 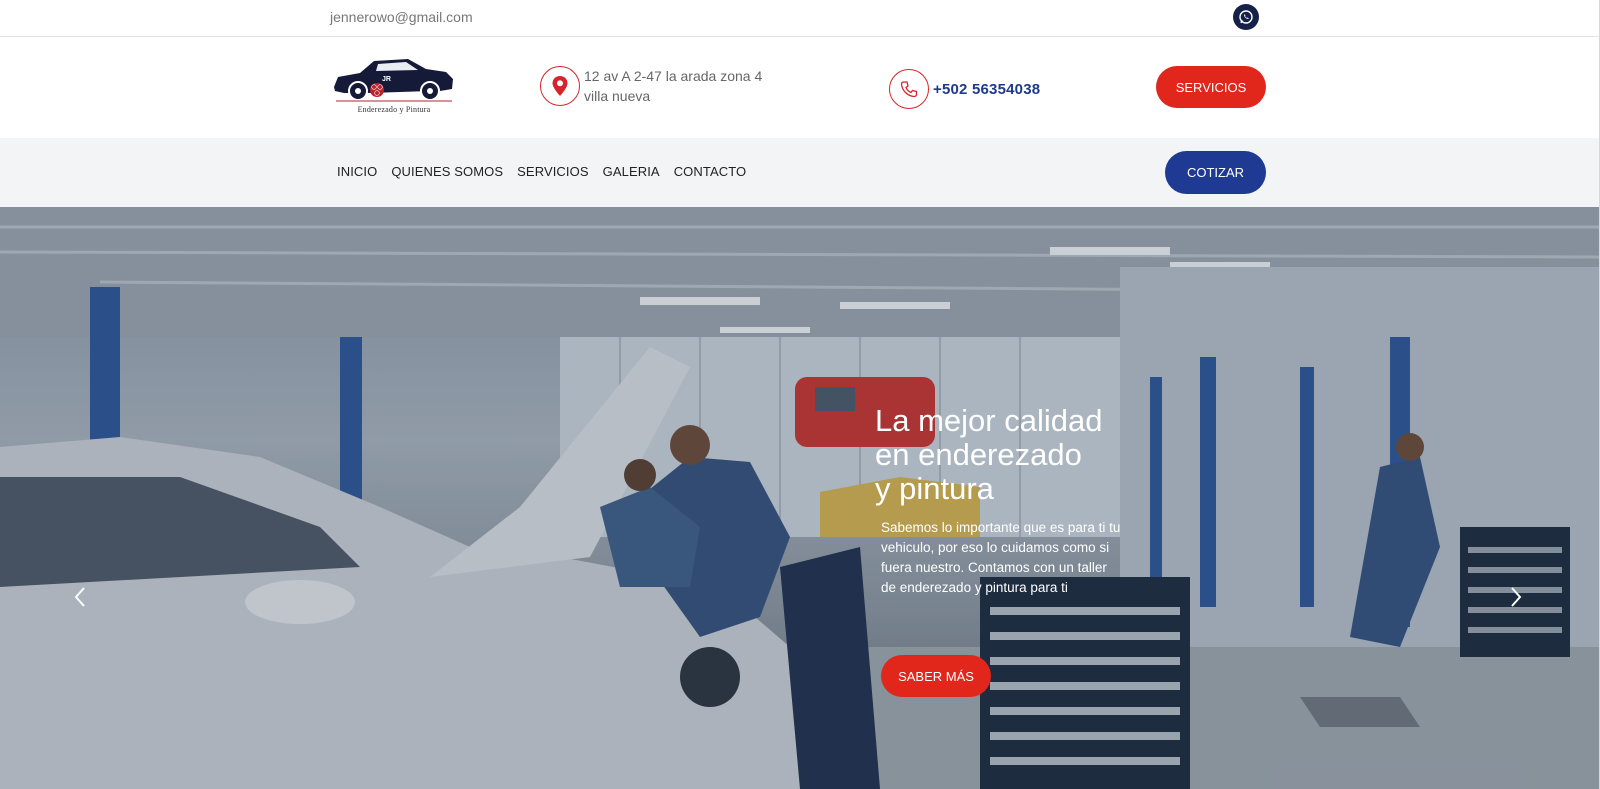 I want to click on address-line1: 12 av A 2-47 la arada zona 4, so click(x=673, y=76).